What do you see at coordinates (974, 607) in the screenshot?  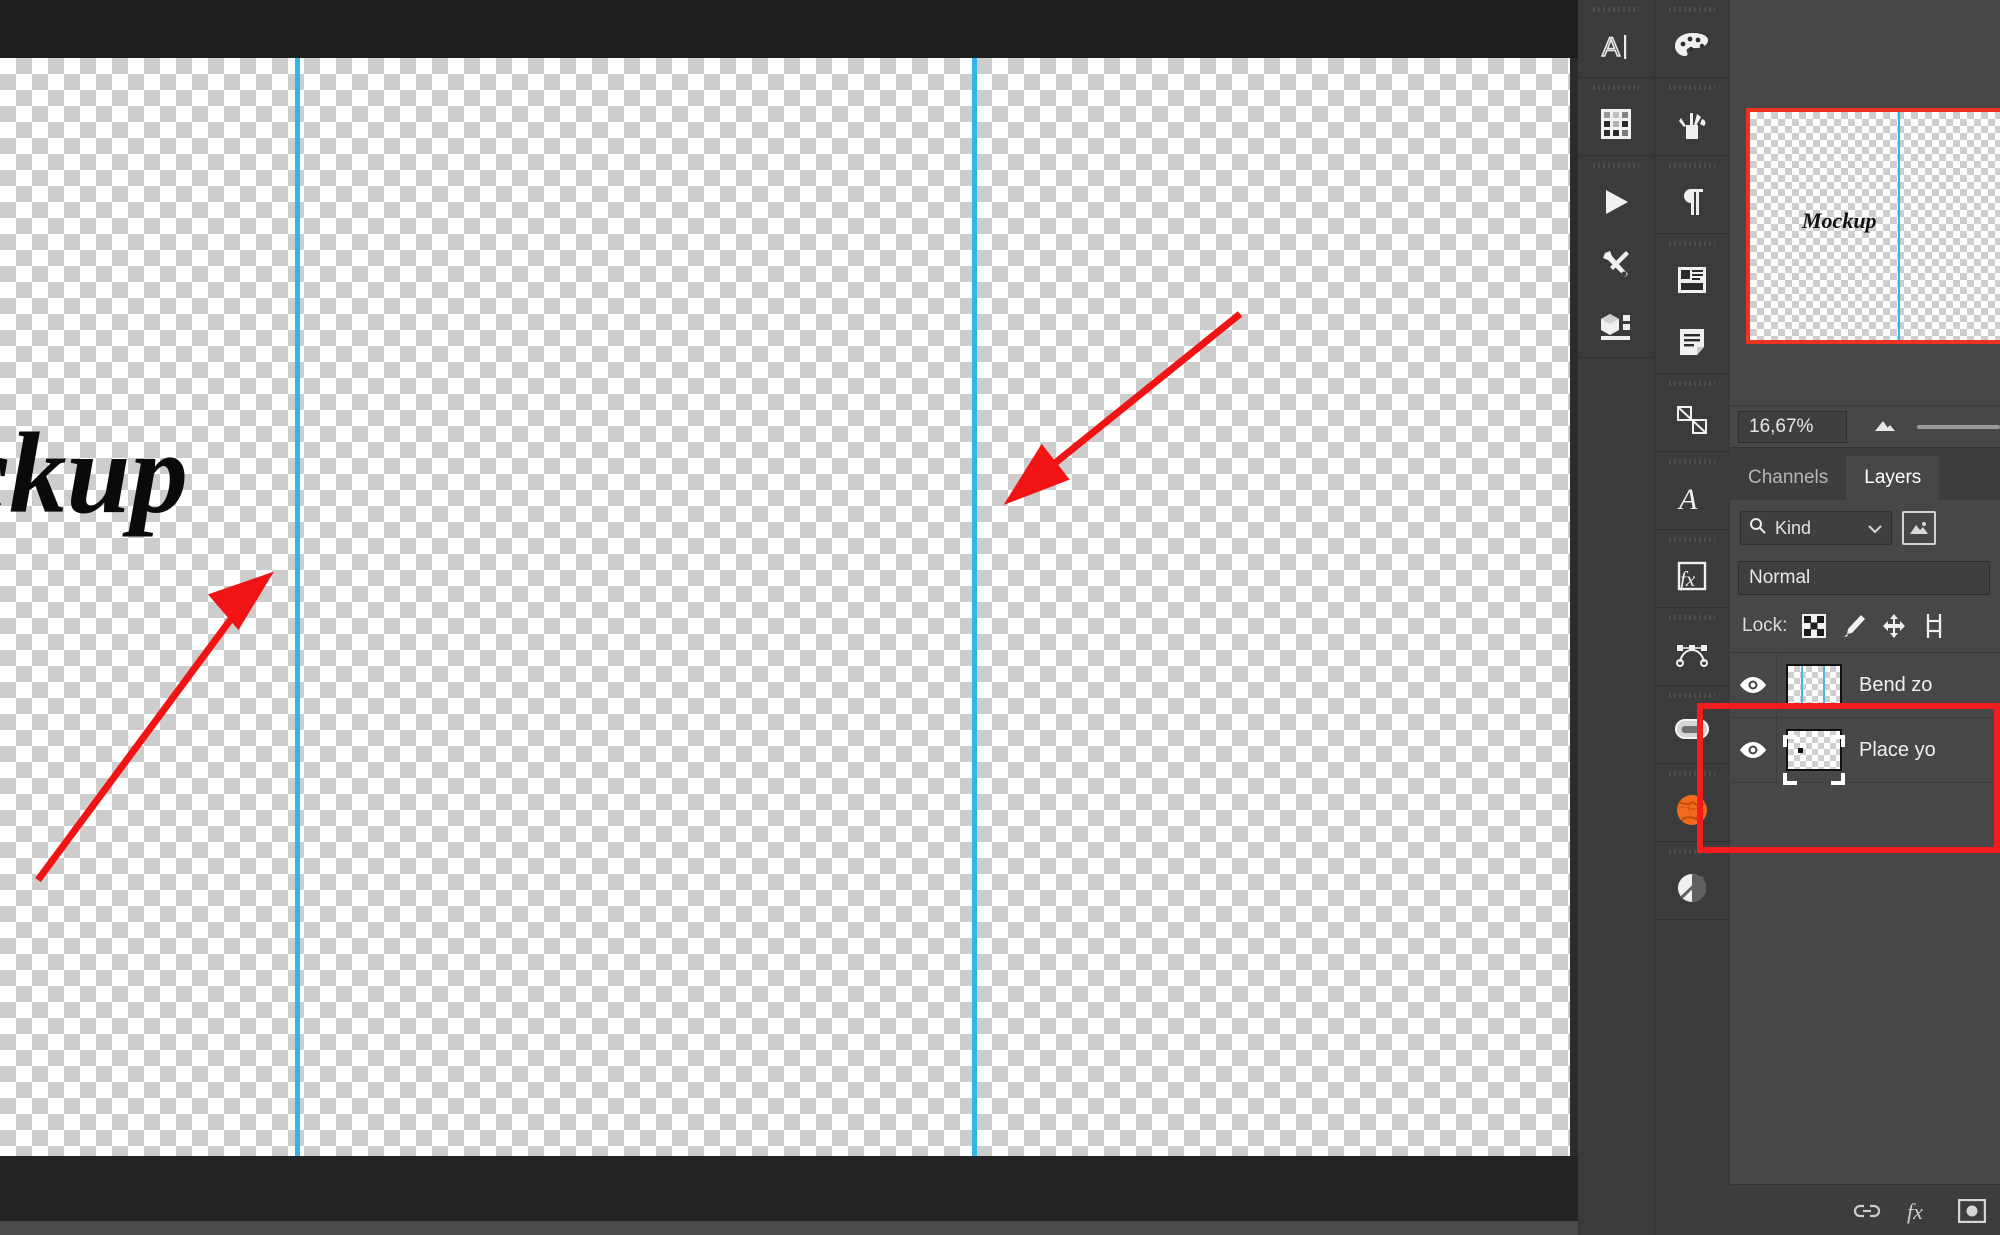 I see `guide-right` at bounding box center [974, 607].